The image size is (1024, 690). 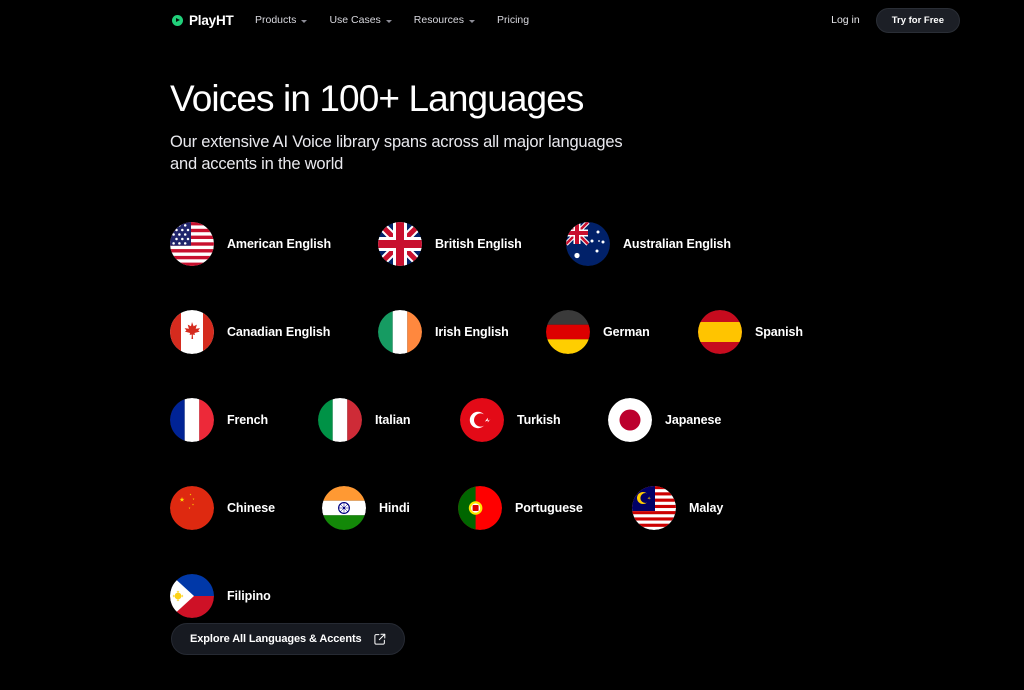 What do you see at coordinates (279, 332) in the screenshot?
I see `language-label: Canadian English` at bounding box center [279, 332].